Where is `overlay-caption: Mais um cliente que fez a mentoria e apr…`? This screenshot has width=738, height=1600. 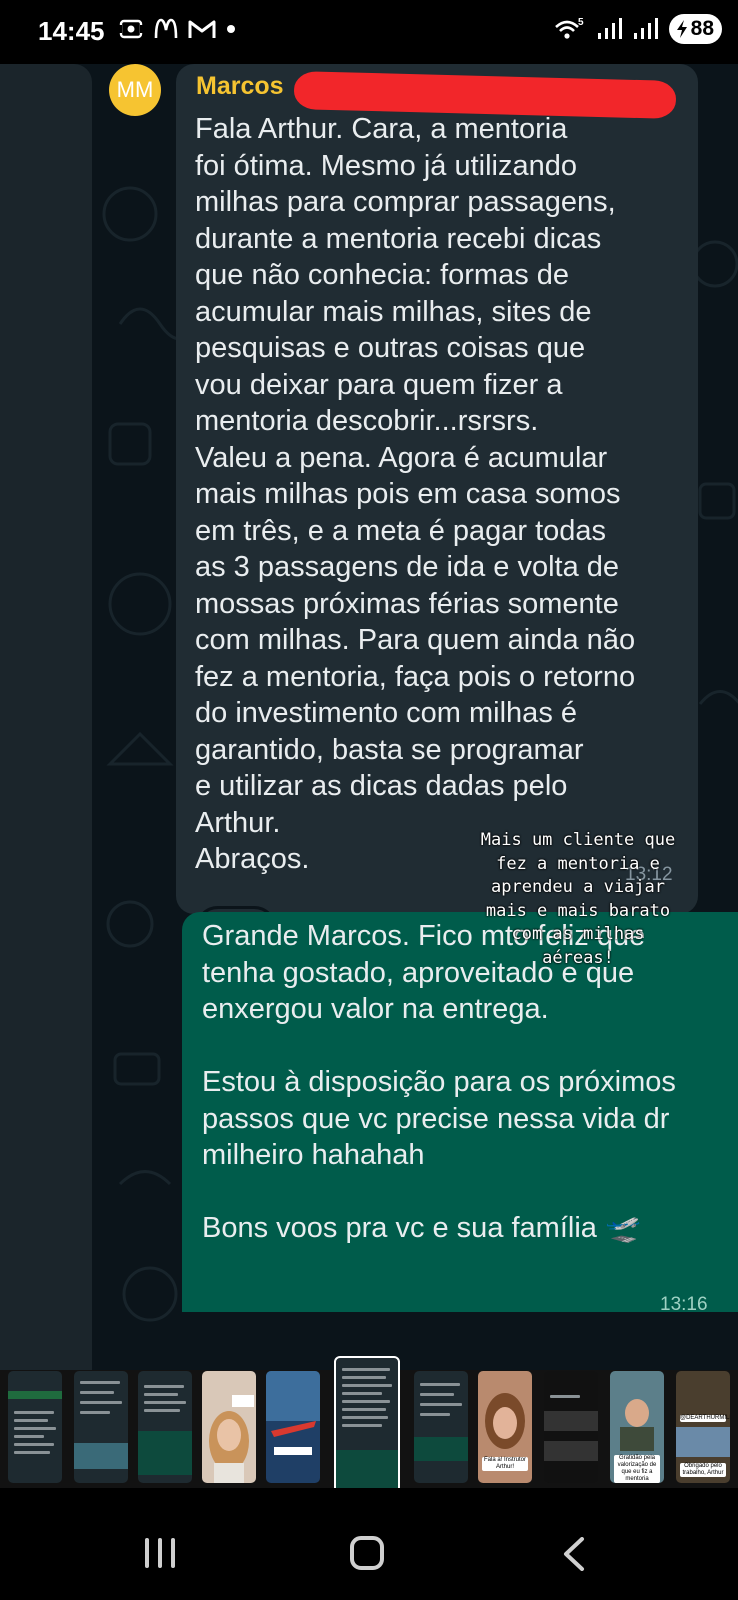
overlay-caption: Mais um cliente que fez a mentoria e apr… is located at coordinates (578, 899).